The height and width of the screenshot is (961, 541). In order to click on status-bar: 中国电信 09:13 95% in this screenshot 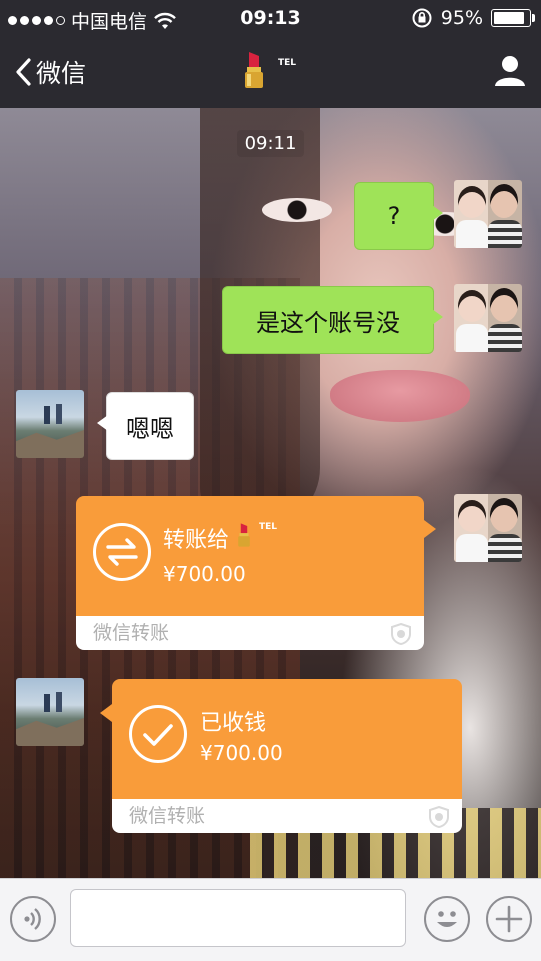, I will do `click(270, 18)`.